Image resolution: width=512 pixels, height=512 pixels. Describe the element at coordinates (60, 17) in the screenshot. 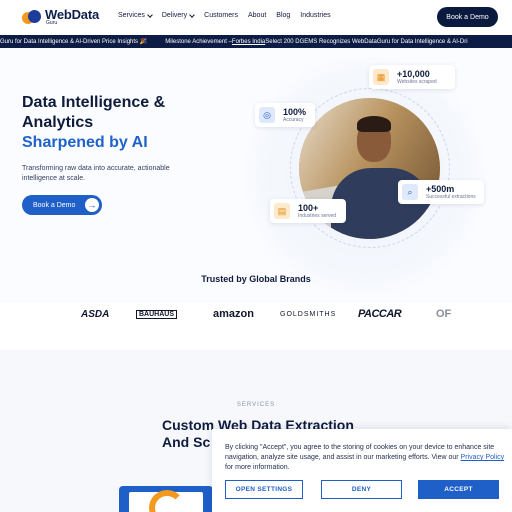

I see `logo: WebData Guru` at that location.